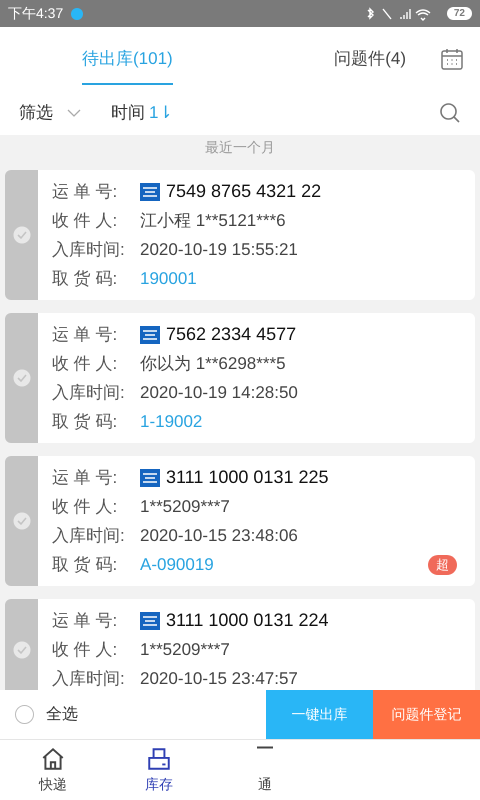 Image resolution: width=480 pixels, height=800 pixels. Describe the element at coordinates (160, 113) in the screenshot. I see `sort-icon: 1⇂` at that location.